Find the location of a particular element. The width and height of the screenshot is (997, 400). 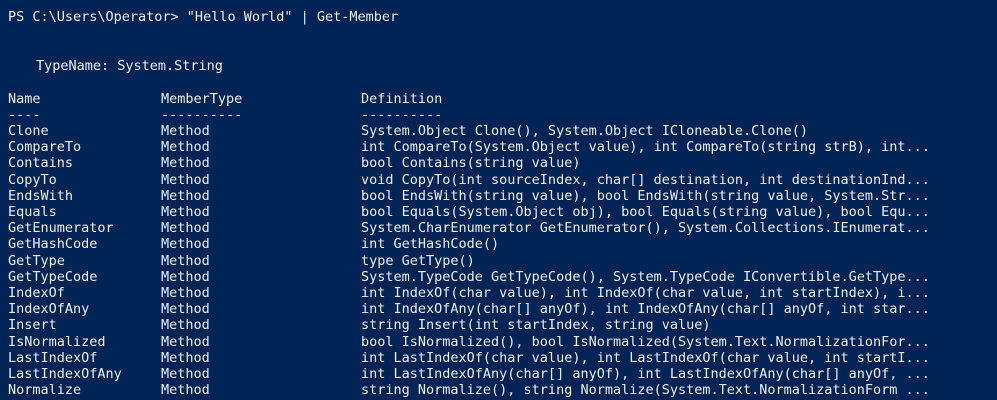

member-name: CopyTo is located at coordinates (32, 179).